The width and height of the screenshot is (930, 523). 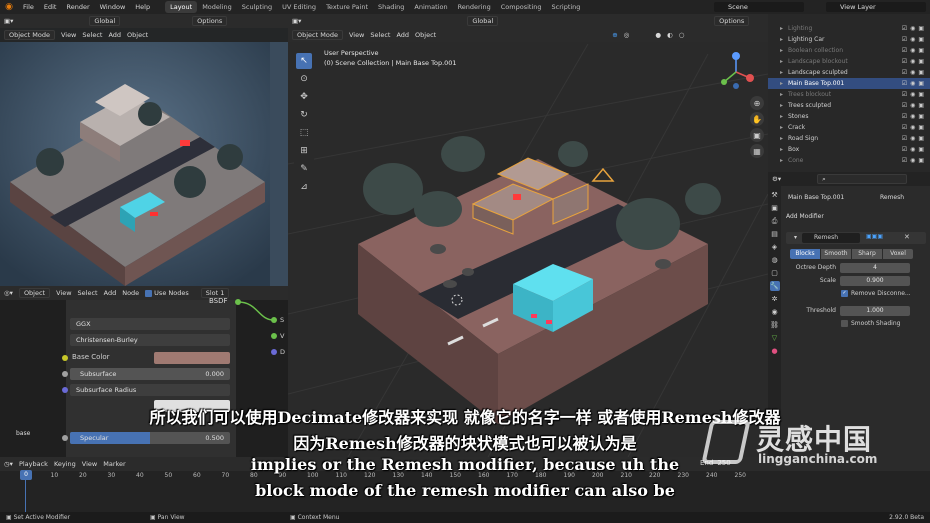 What do you see at coordinates (430, 7) in the screenshot?
I see `tab-animation: Animation` at bounding box center [430, 7].